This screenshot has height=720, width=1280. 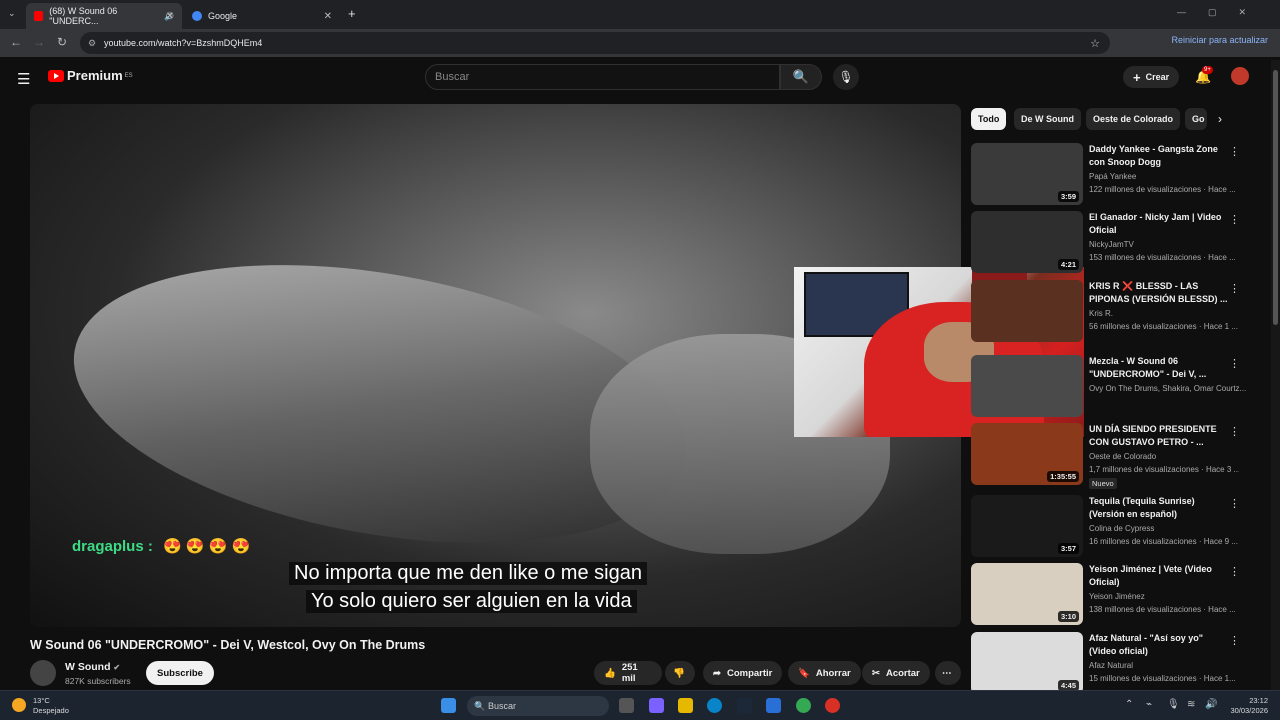 I want to click on recommendation-channel: Yeison Jiménez, so click(x=1117, y=596).